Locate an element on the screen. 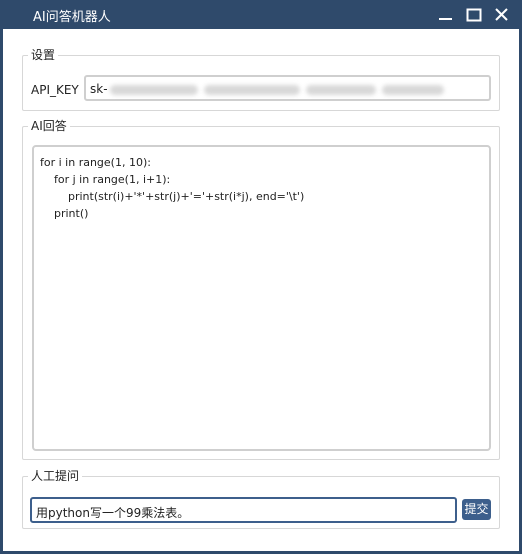 This screenshot has width=522, height=554. close-icon is located at coordinates (501, 14).